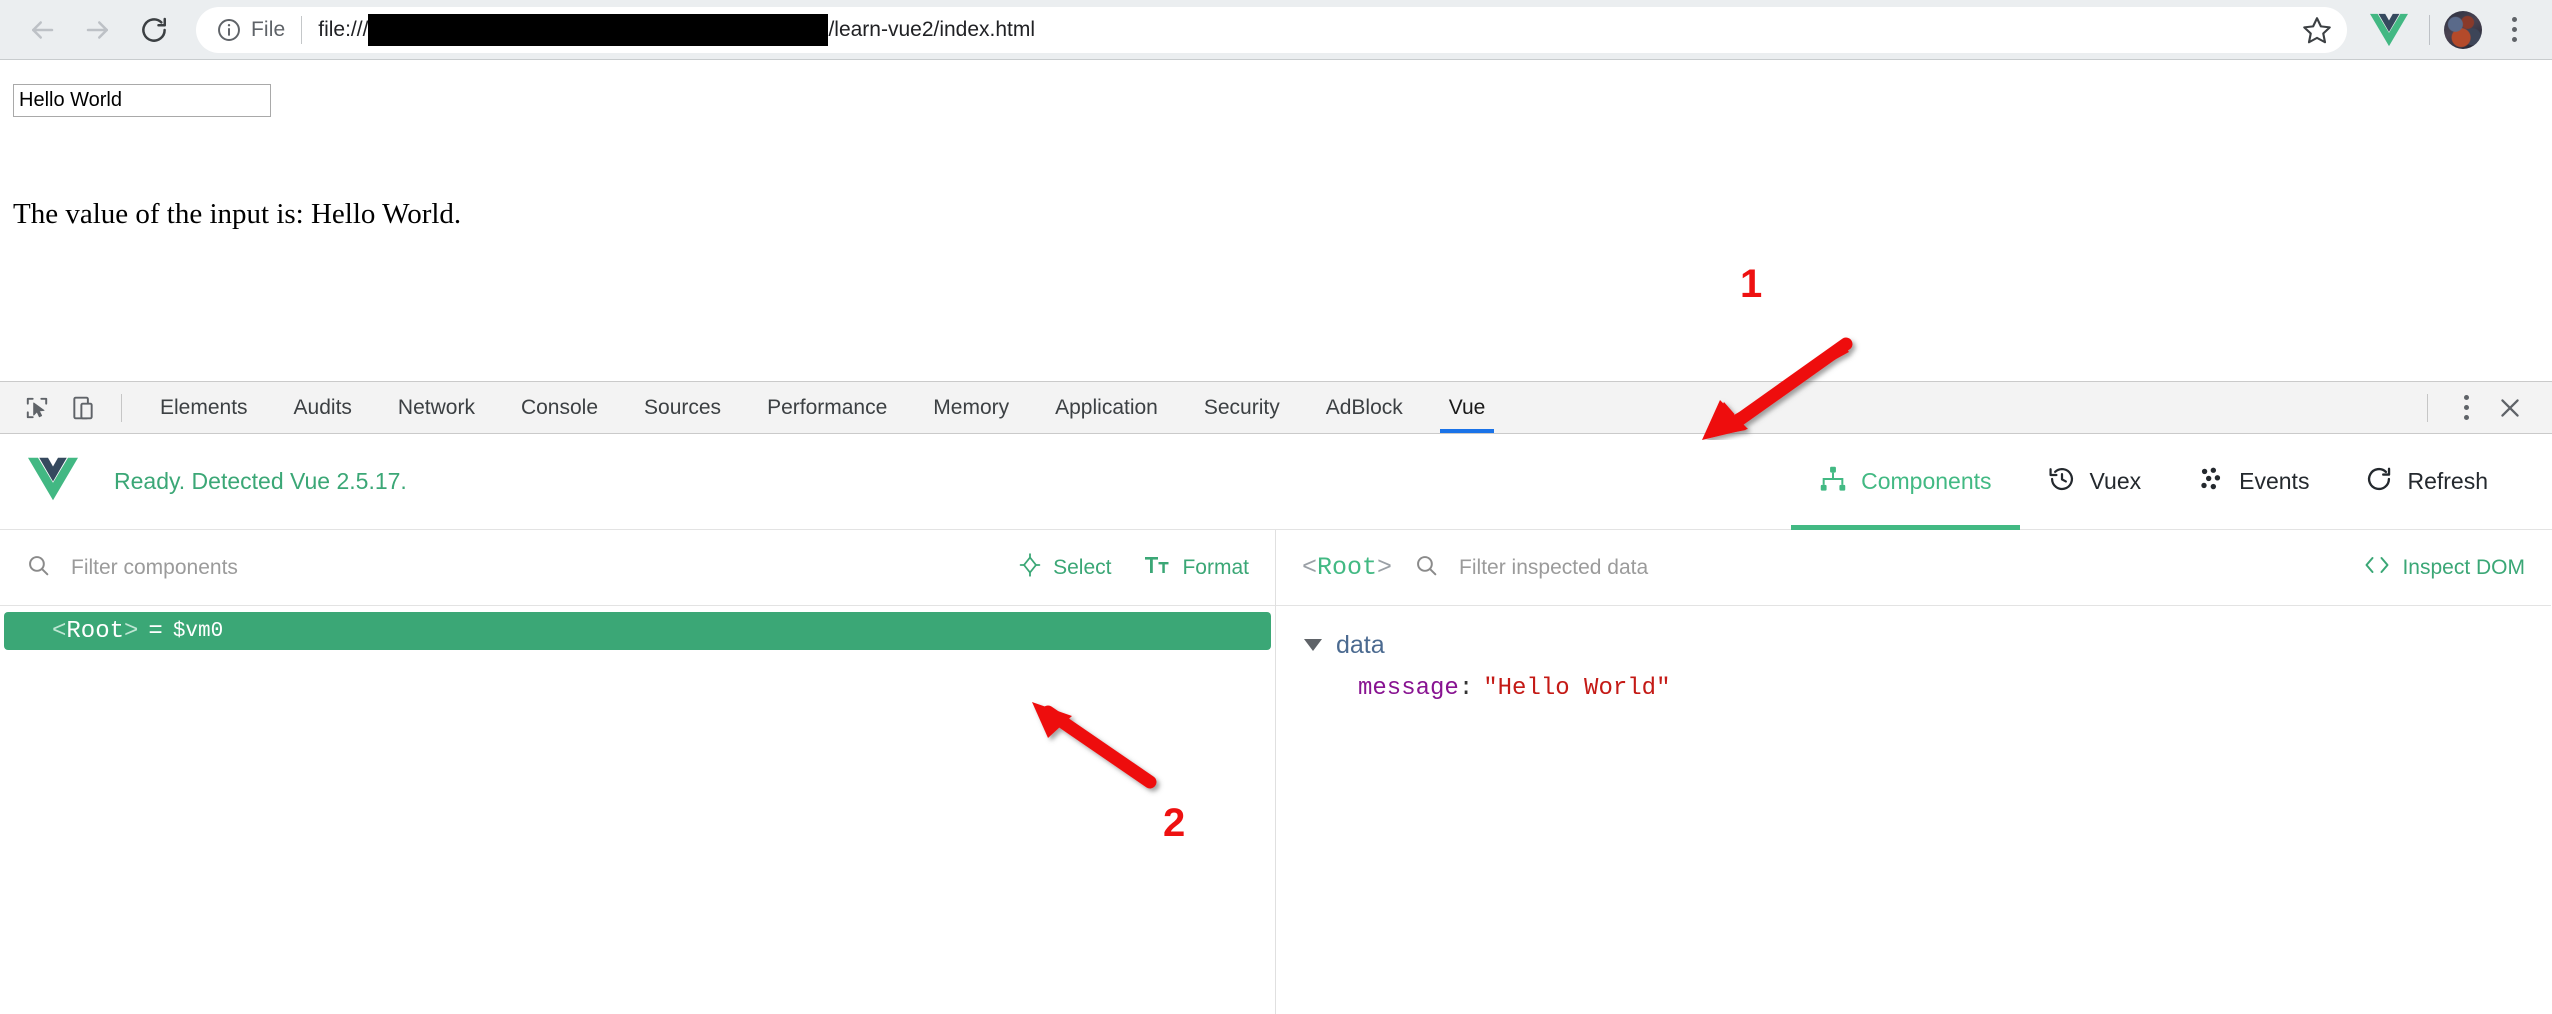 Image resolution: width=2552 pixels, height=1014 pixels. Describe the element at coordinates (1307, 29) in the screenshot. I see `url-text: file:/// /learn-vue2/index.html` at that location.